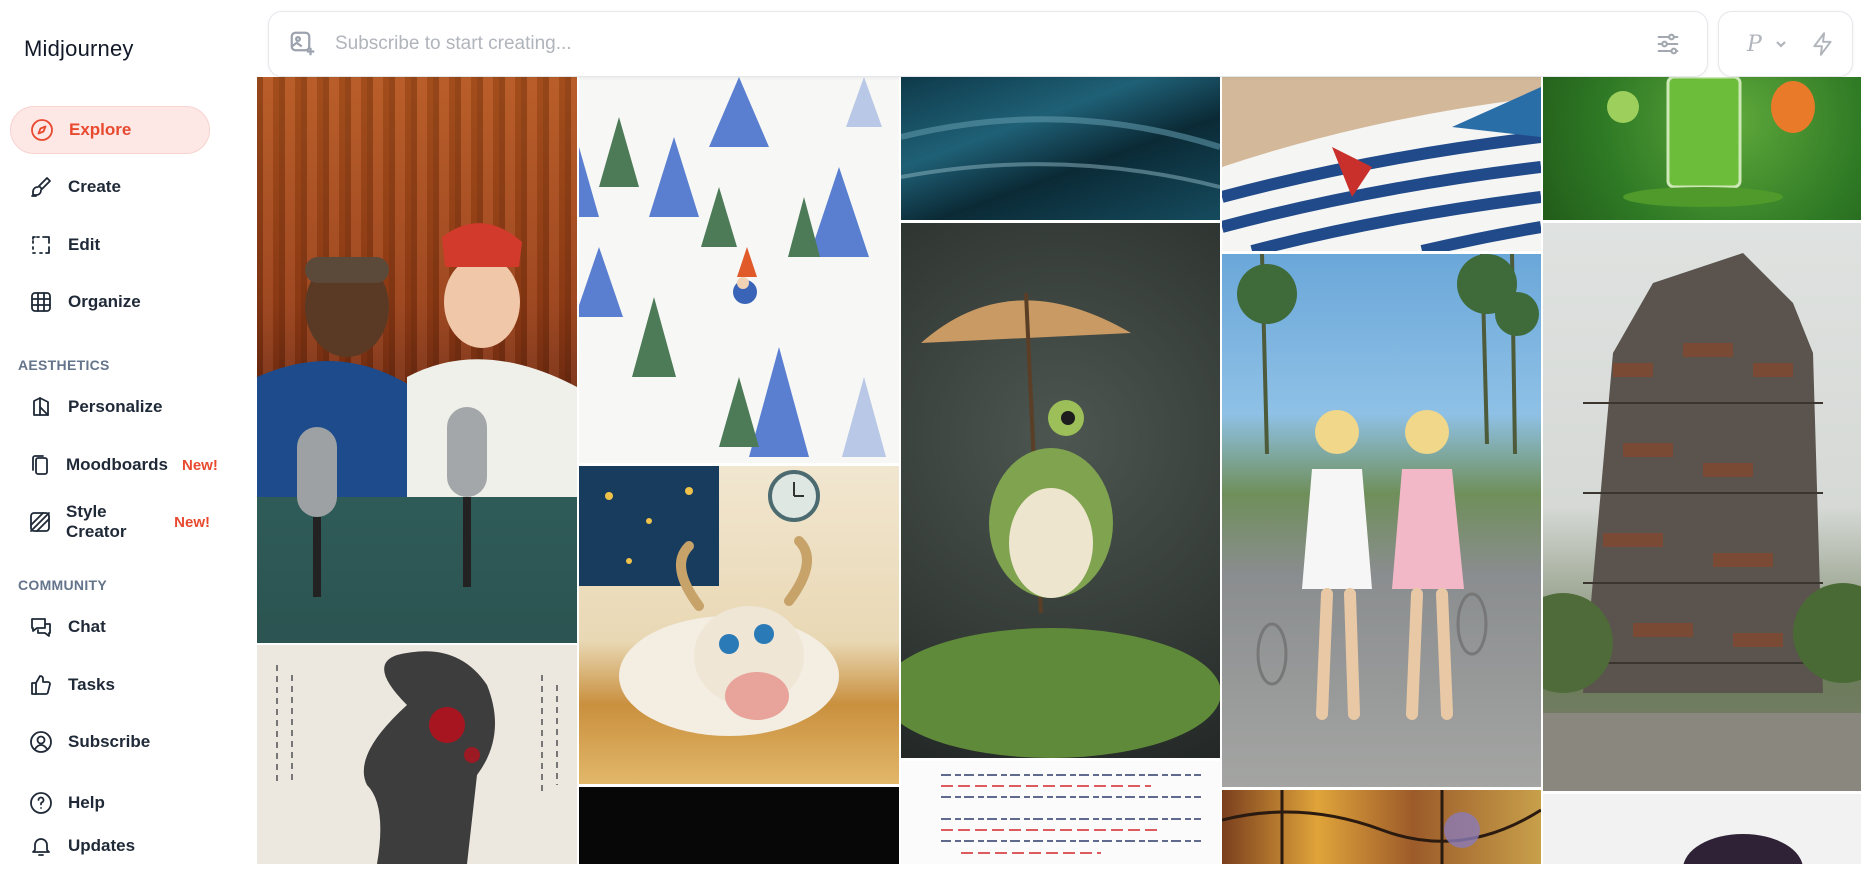 This screenshot has width=1861, height=870. Describe the element at coordinates (110, 803) in the screenshot. I see `sidebar-item-help: Help` at that location.